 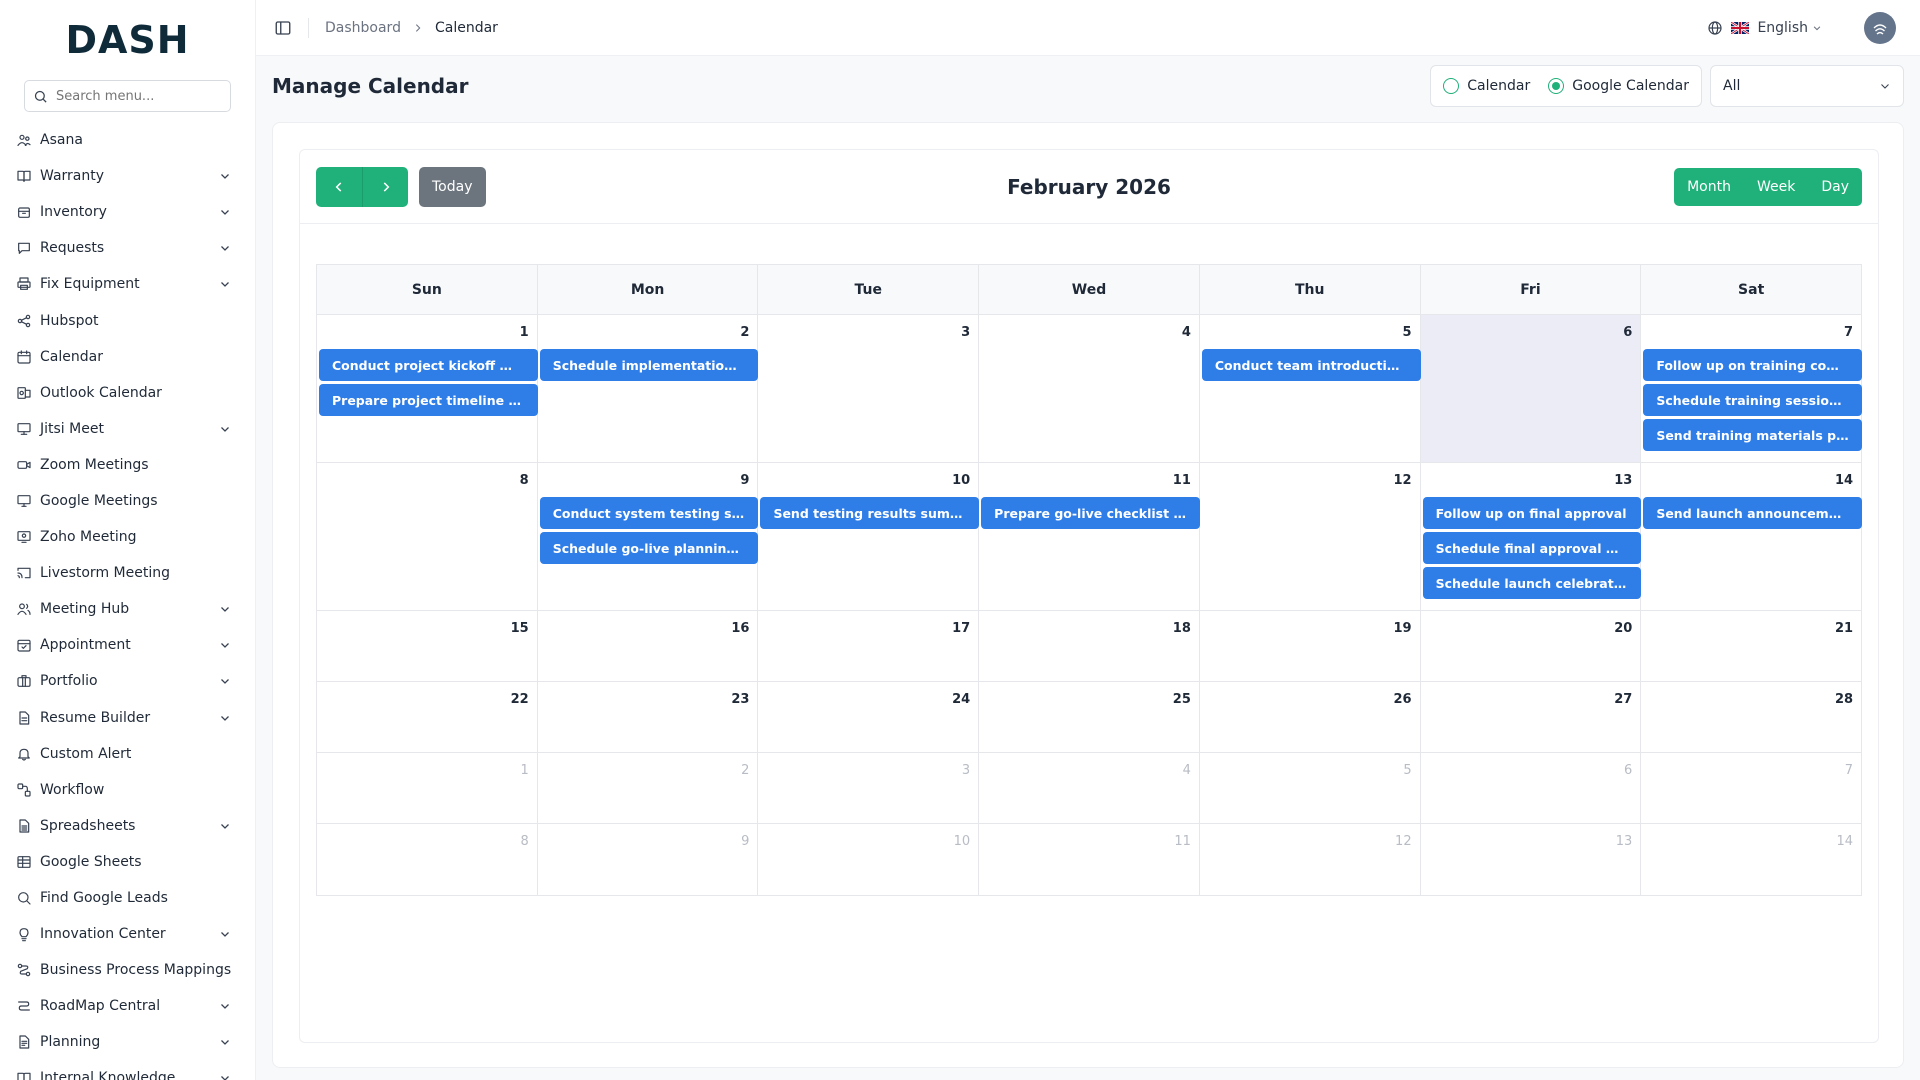 I want to click on day-number: 22, so click(x=520, y=699).